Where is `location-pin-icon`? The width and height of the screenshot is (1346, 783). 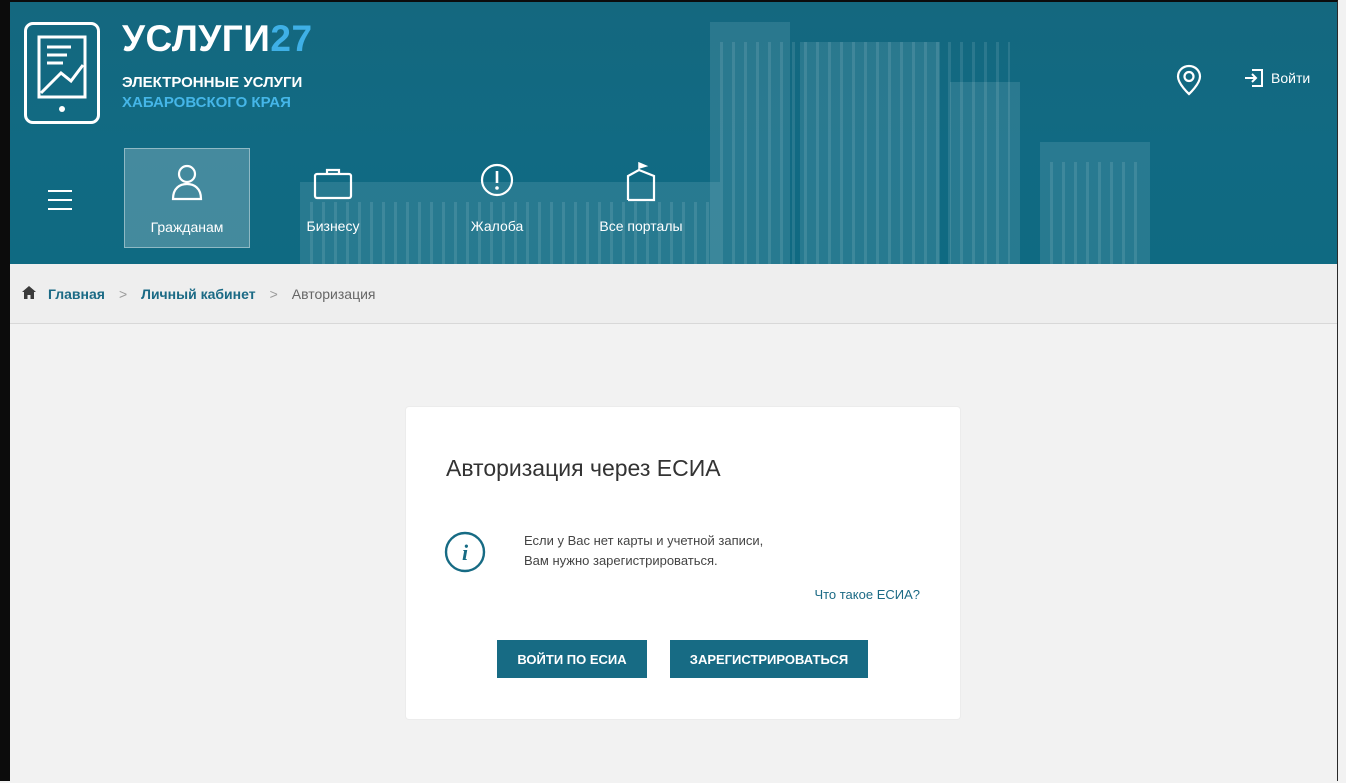 location-pin-icon is located at coordinates (1189, 82).